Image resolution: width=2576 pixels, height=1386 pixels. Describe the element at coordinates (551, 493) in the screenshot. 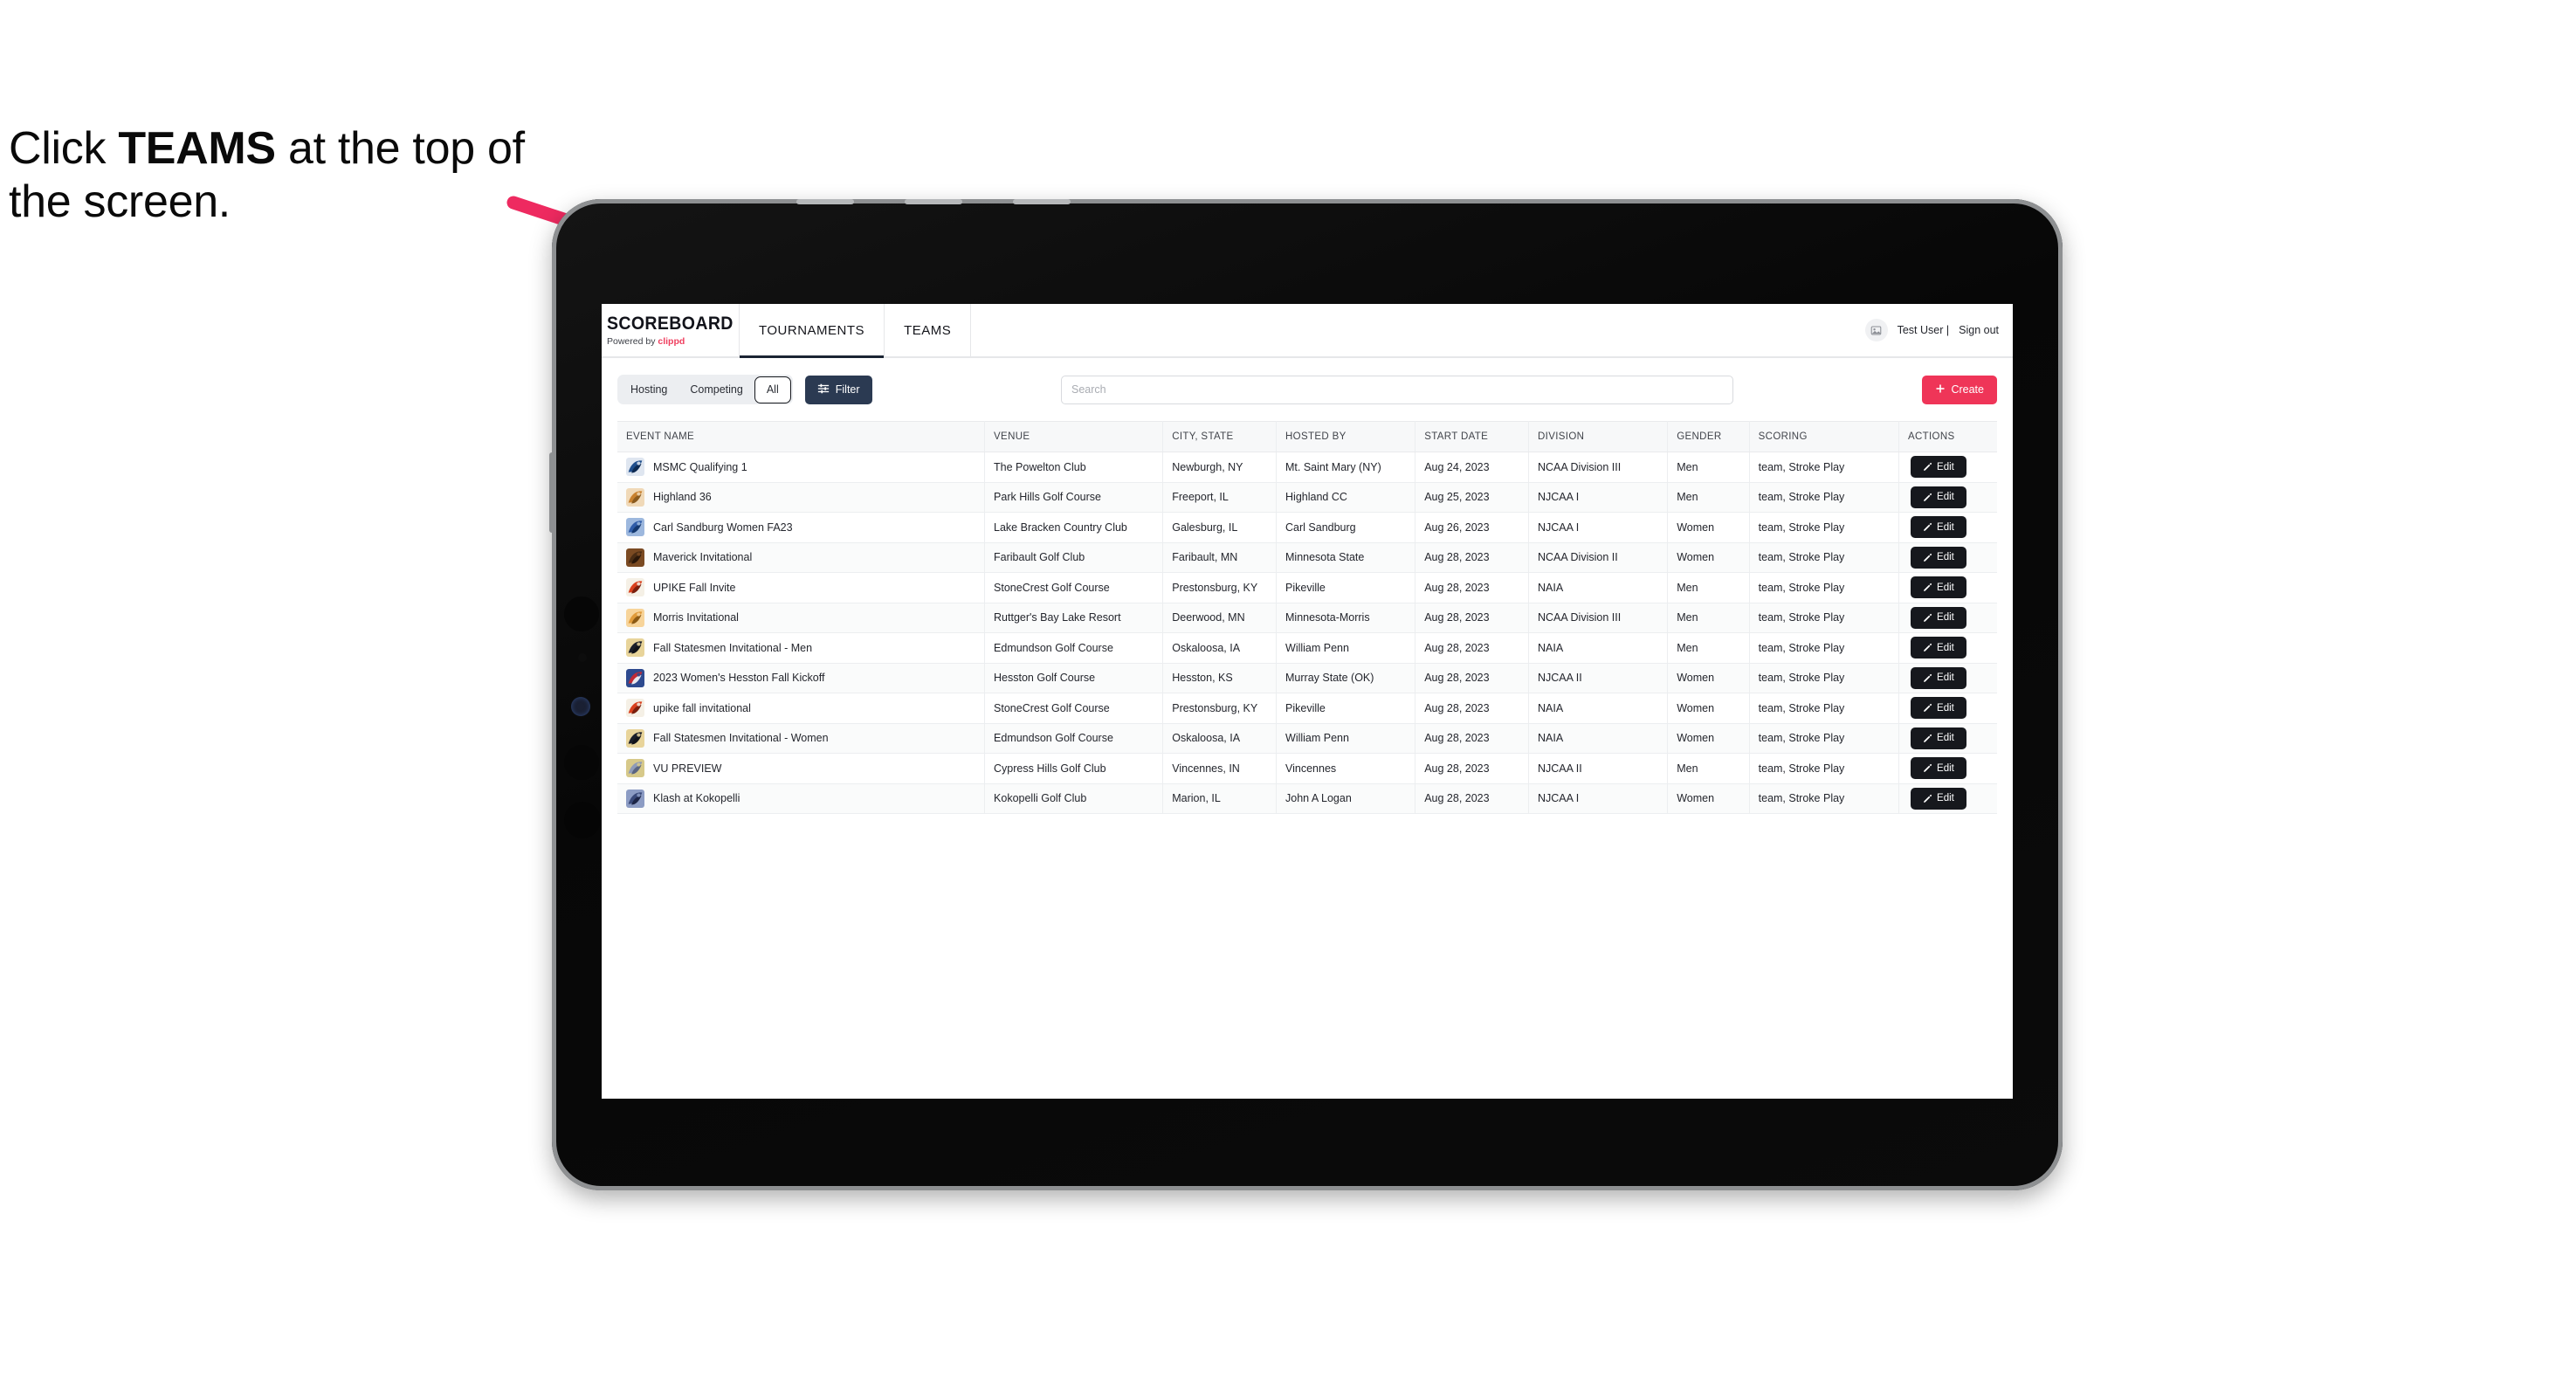

I see `power-button` at that location.